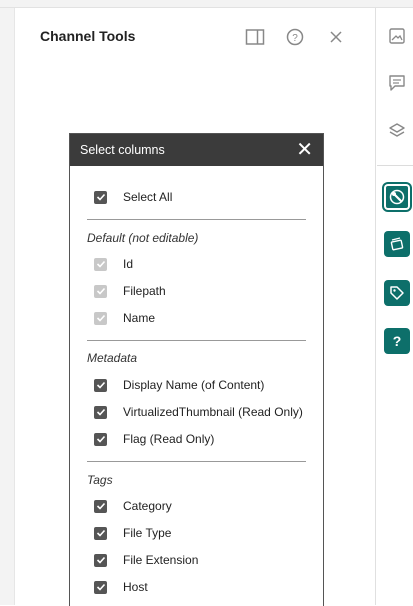 The width and height of the screenshot is (413, 606). I want to click on select-all-option: Select All, so click(133, 197).